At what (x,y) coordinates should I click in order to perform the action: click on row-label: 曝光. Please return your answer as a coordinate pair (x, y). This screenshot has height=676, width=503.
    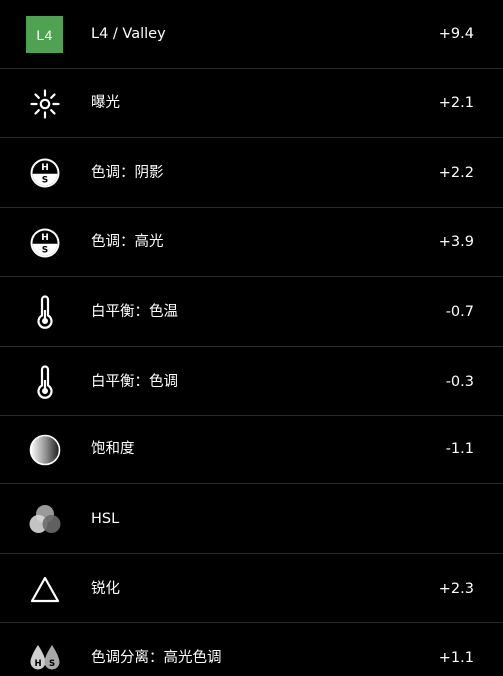
    Looking at the image, I should click on (105, 103).